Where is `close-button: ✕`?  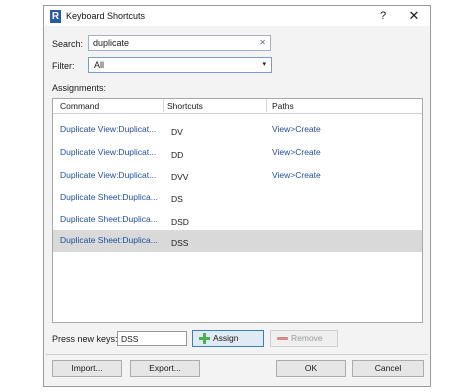
close-button: ✕ is located at coordinates (414, 16).